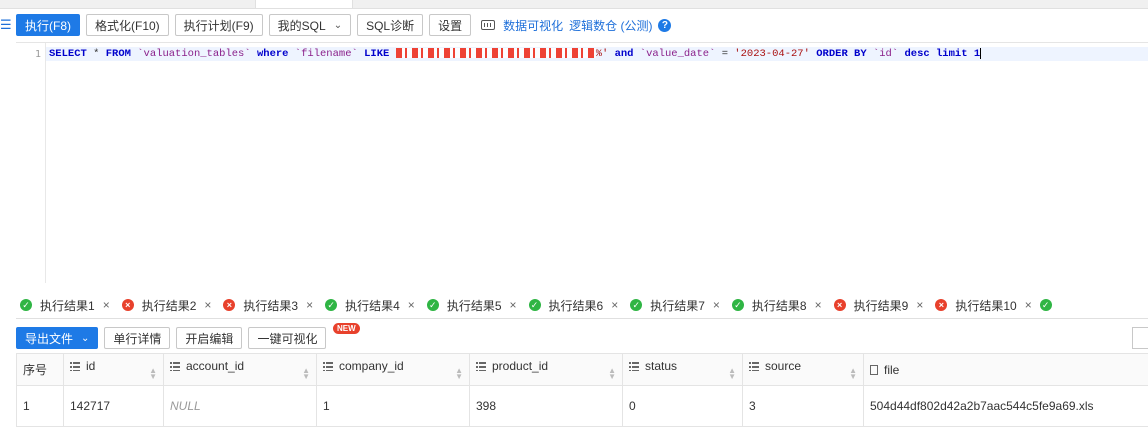 Image resolution: width=1148 pixels, height=444 pixels. Describe the element at coordinates (113, 406) in the screenshot. I see `table-cell: 142717` at that location.